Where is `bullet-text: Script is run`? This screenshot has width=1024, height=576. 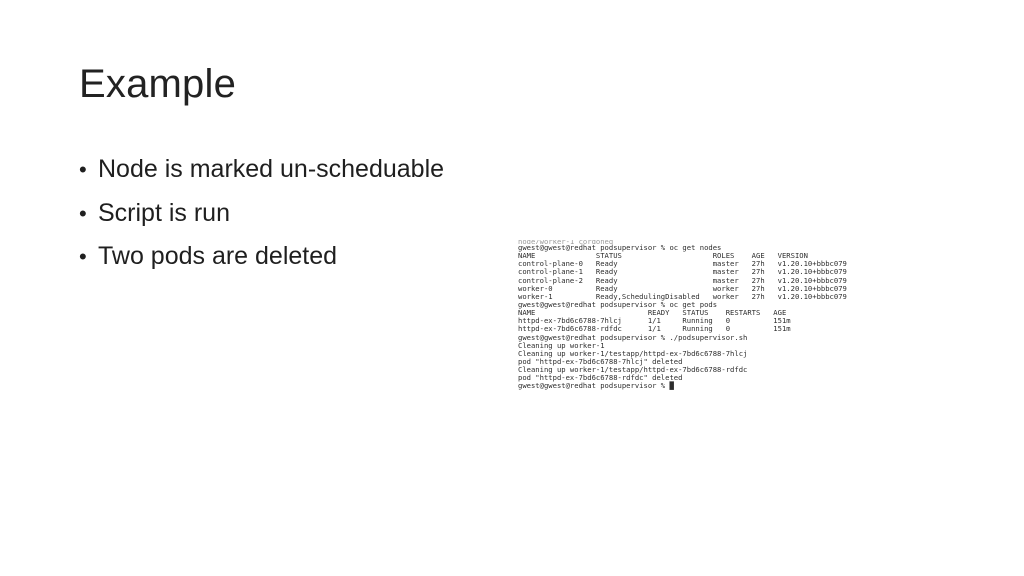 bullet-text: Script is run is located at coordinates (164, 212).